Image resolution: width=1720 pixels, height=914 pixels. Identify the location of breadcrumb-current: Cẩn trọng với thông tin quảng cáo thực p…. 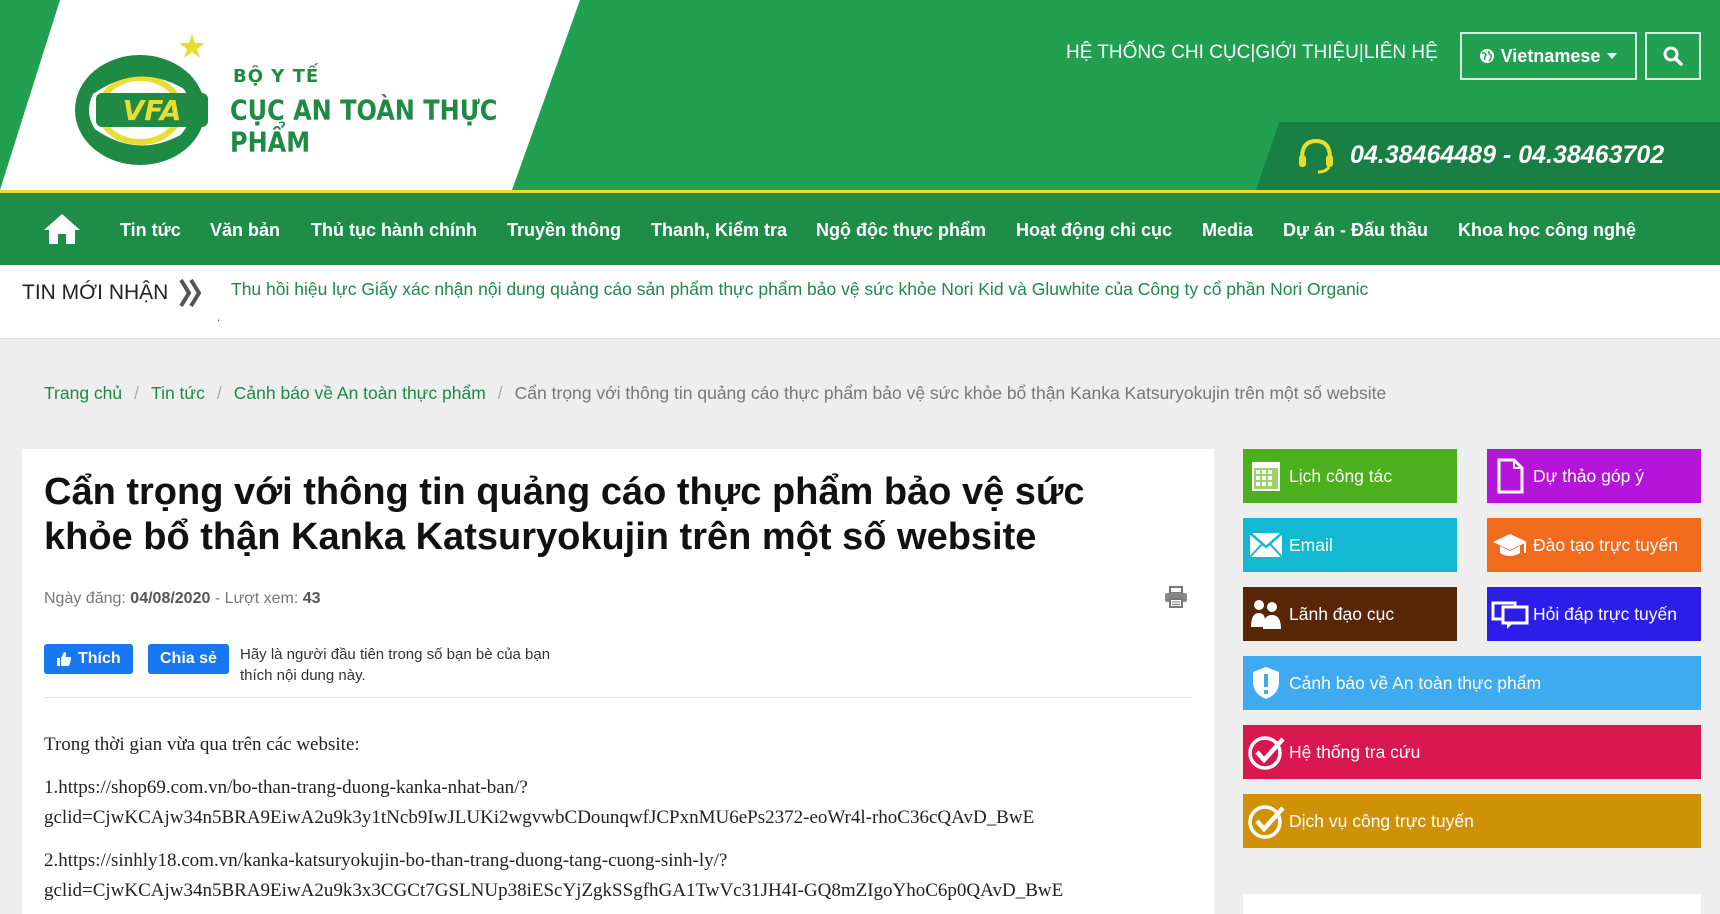
(950, 393).